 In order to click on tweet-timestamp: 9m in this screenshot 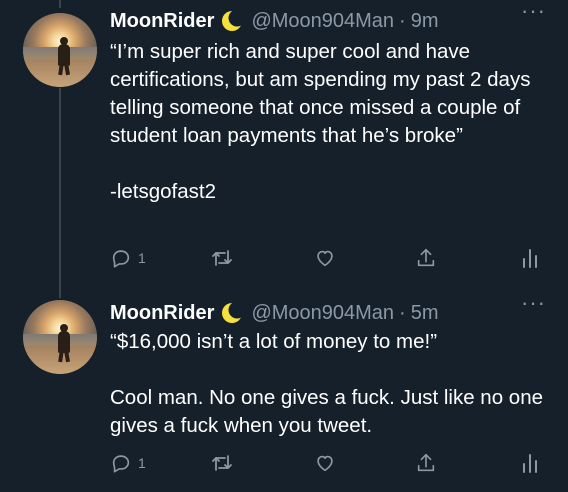, I will do `click(425, 21)`.